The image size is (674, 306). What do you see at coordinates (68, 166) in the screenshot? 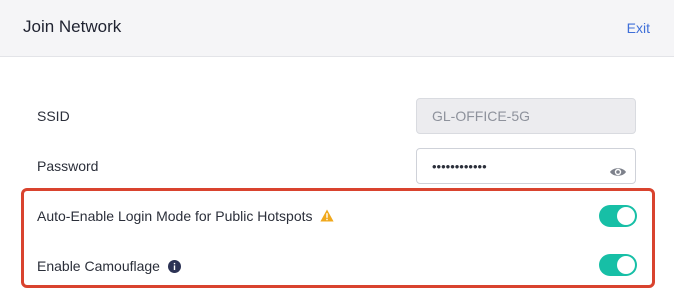
I see `password-label: Password` at bounding box center [68, 166].